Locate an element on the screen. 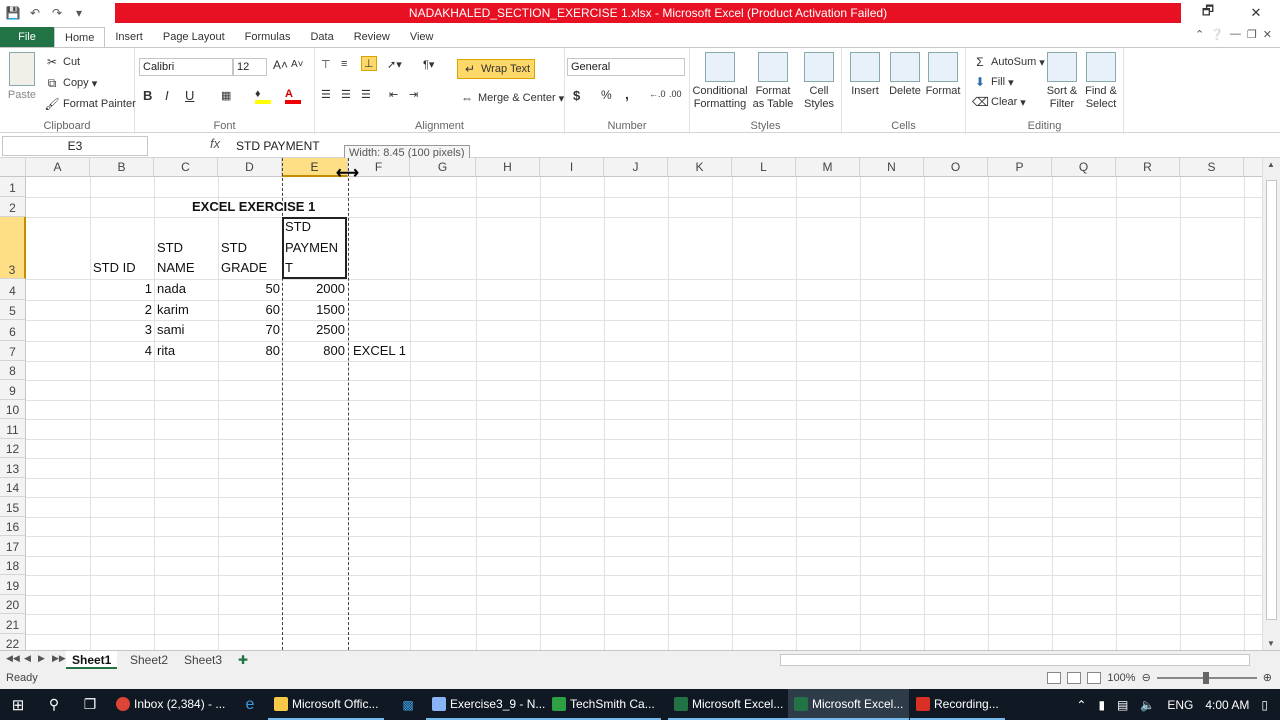  col-header-s: S is located at coordinates (1212, 167).